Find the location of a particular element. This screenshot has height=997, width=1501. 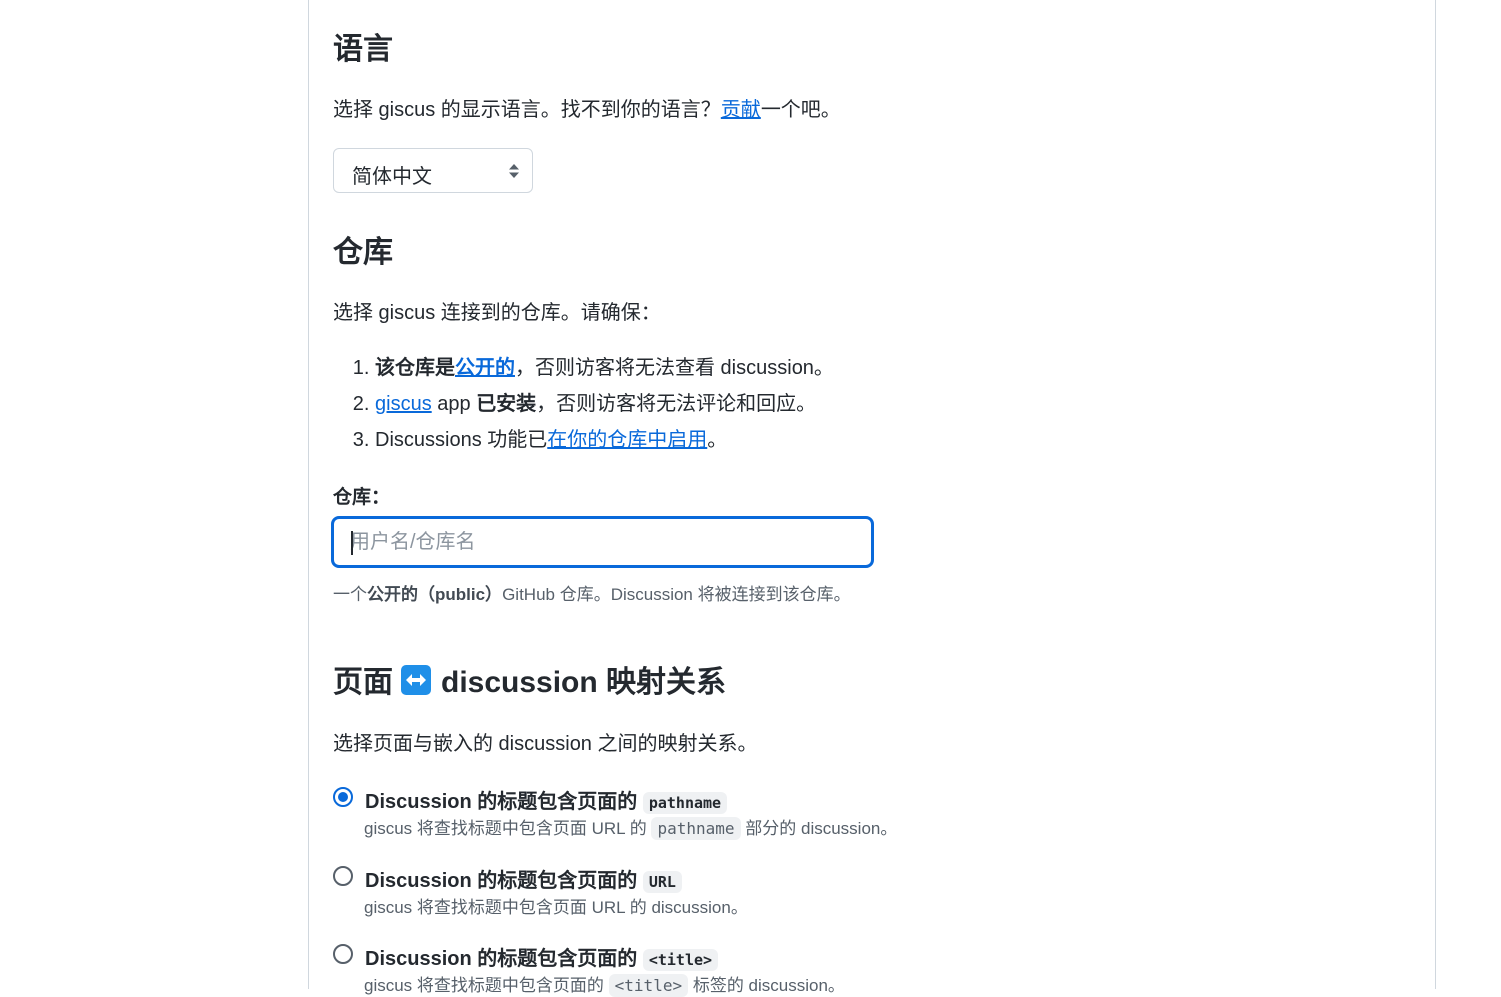

enable-discussions-link: 在你的仓库中启用 is located at coordinates (627, 440).